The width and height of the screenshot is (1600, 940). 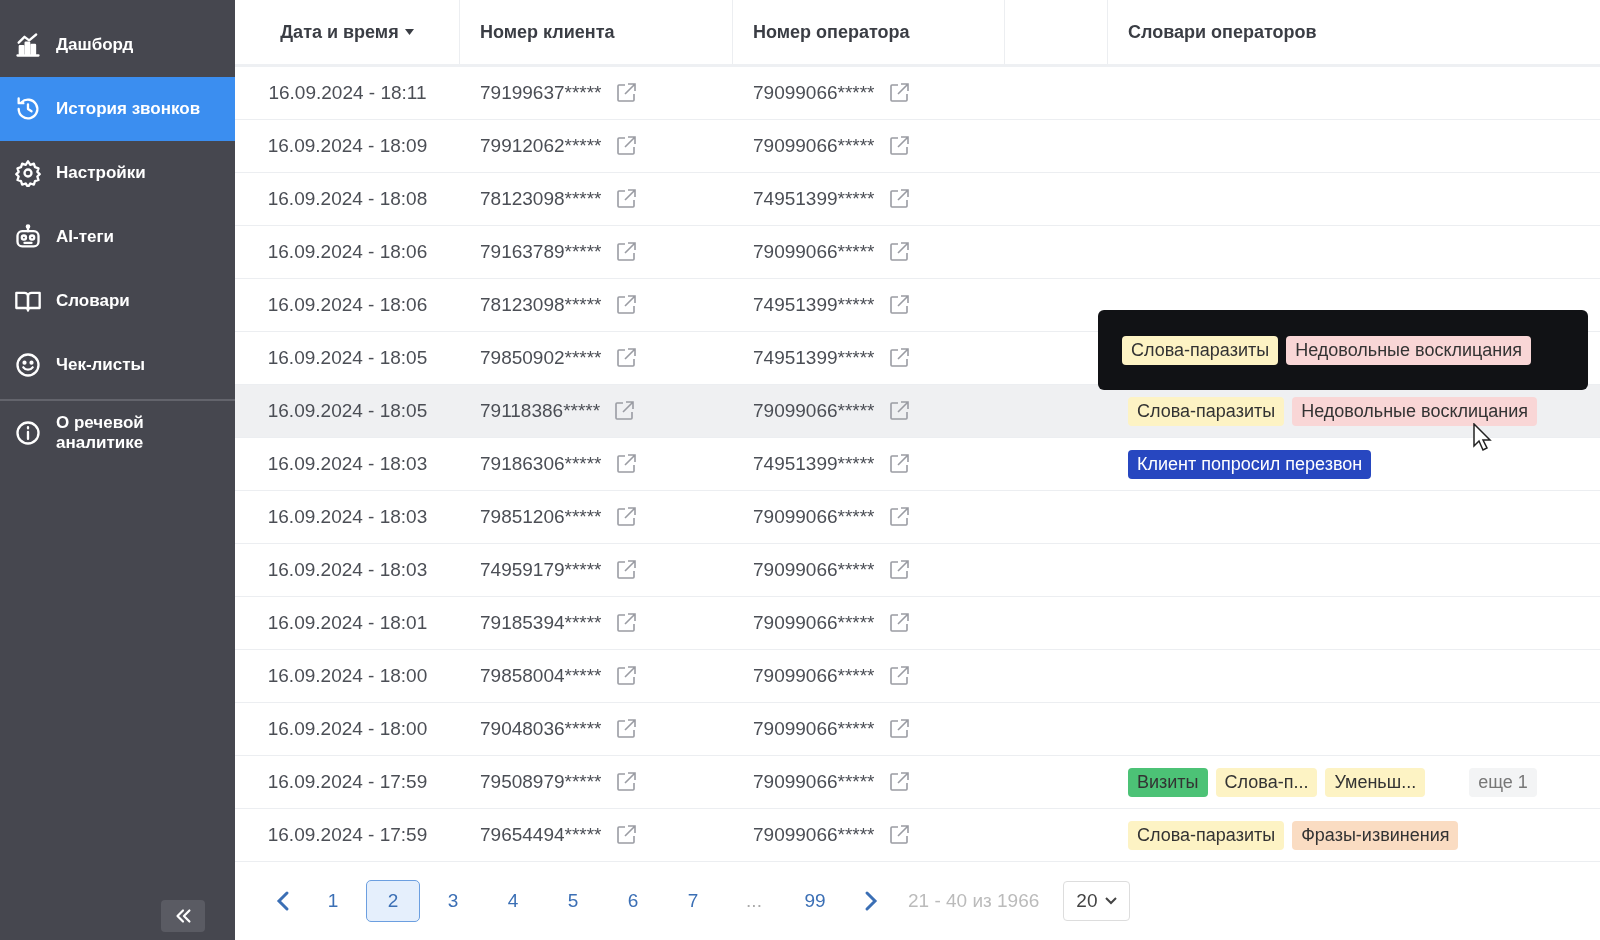 What do you see at coordinates (1250, 464) in the screenshot?
I see `tag: Клиент попросил перезвон` at bounding box center [1250, 464].